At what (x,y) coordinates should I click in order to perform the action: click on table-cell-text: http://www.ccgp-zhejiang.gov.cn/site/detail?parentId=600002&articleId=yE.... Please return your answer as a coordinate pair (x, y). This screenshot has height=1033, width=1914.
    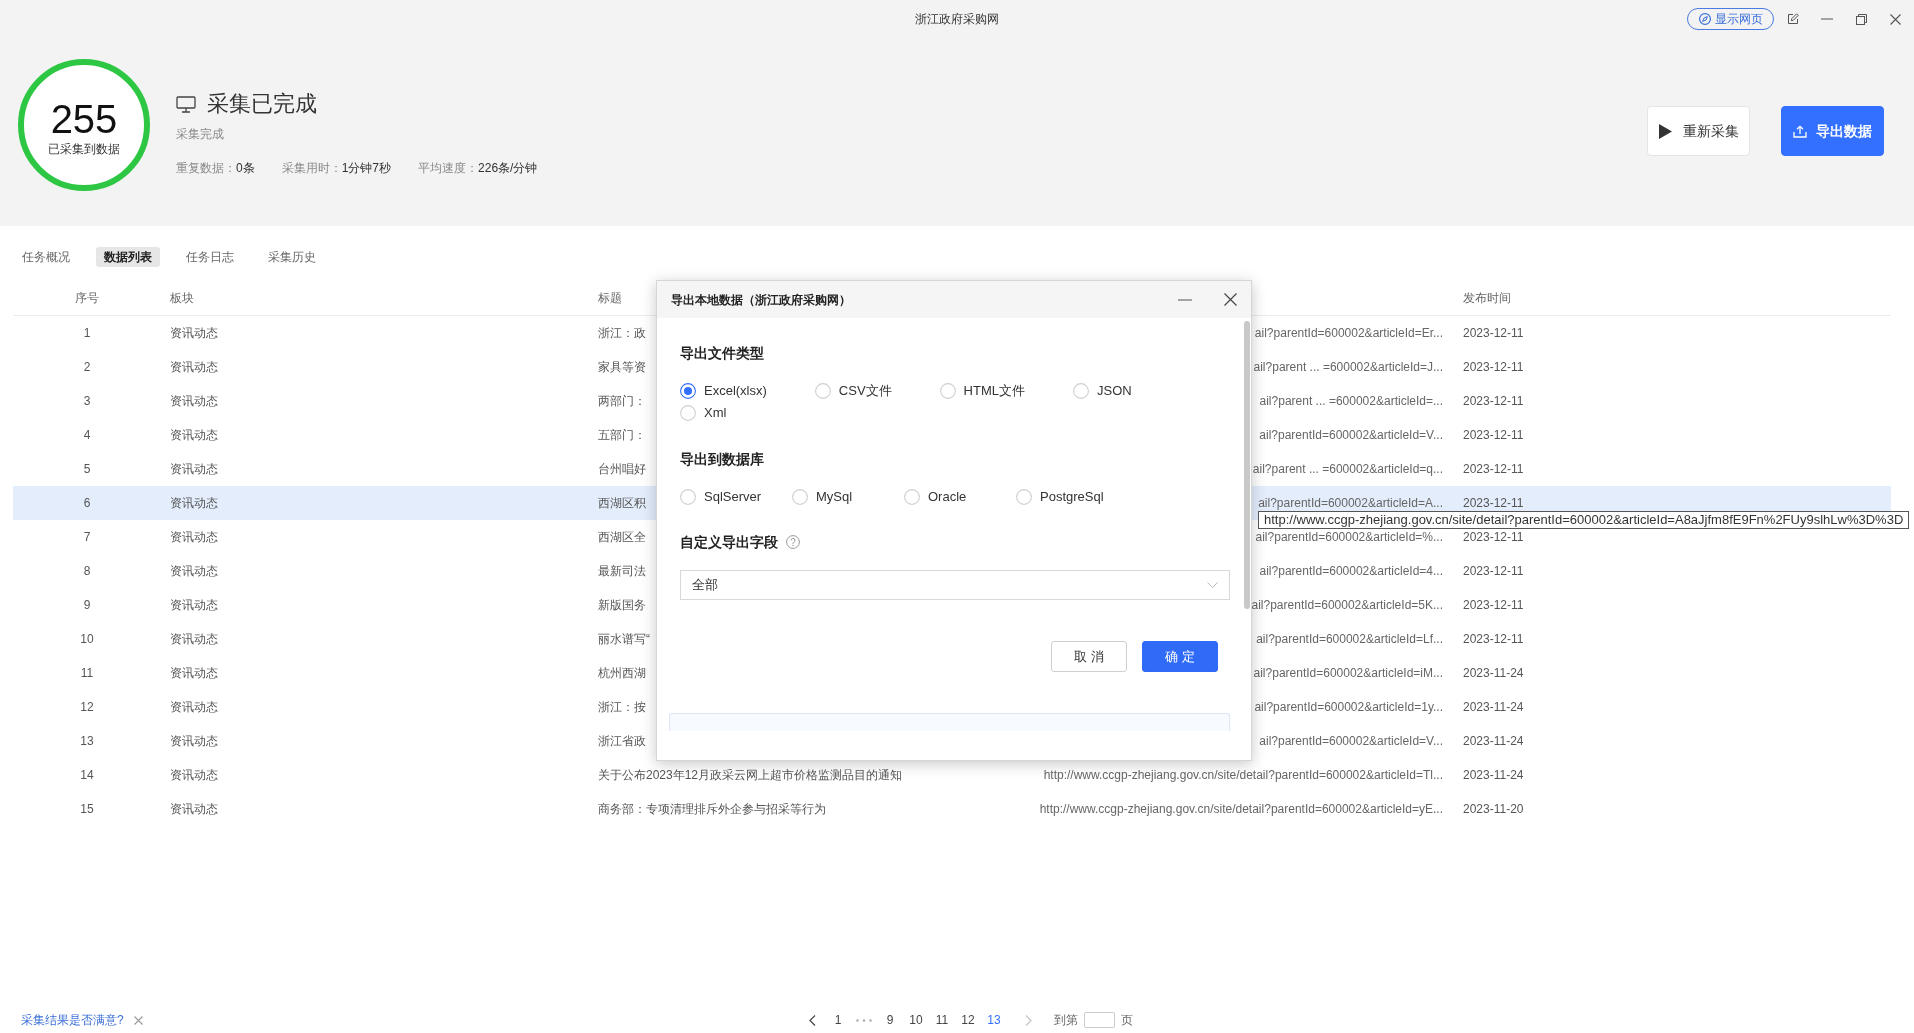
    Looking at the image, I should click on (1241, 809).